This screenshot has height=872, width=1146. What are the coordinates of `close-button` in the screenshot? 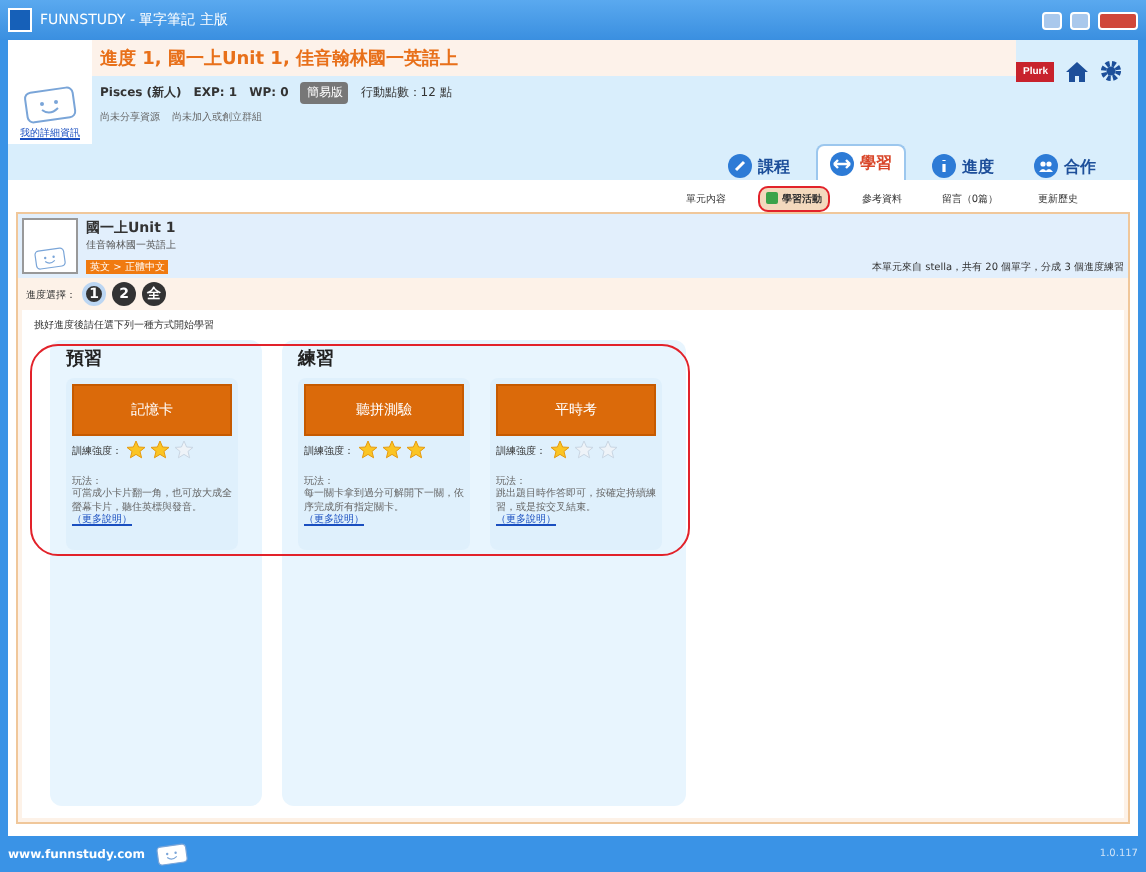 It's located at (1118, 20).